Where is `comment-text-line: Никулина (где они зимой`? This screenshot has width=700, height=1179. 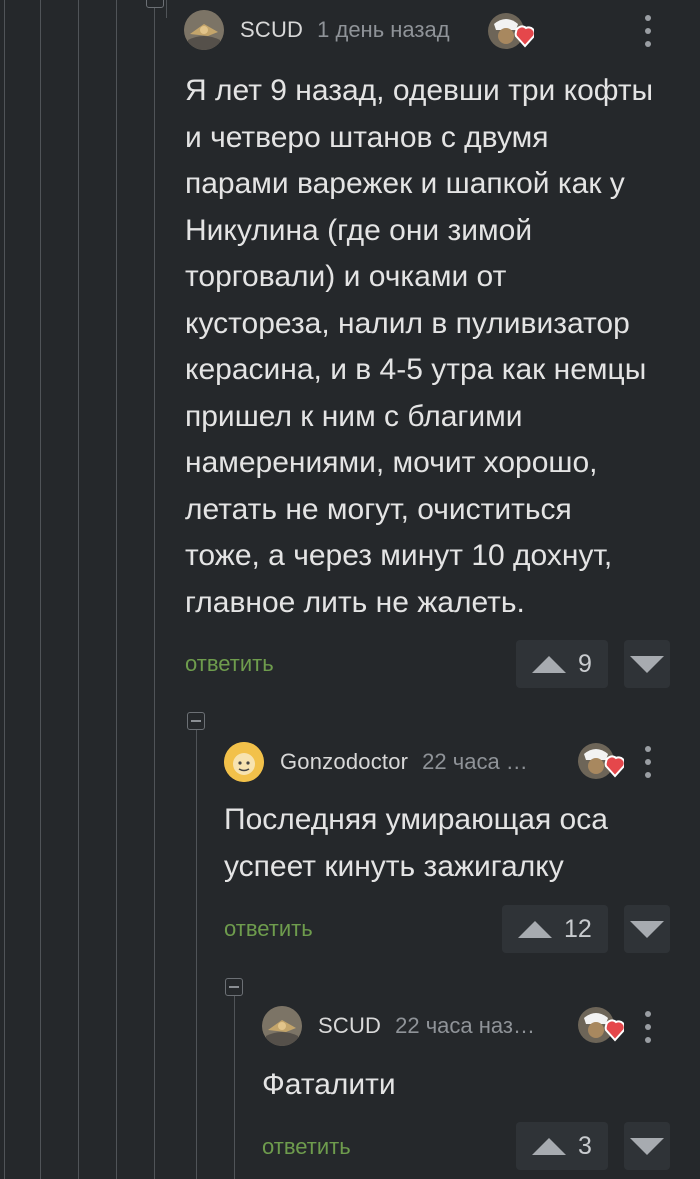 comment-text-line: Никулина (где они зимой is located at coordinates (359, 230).